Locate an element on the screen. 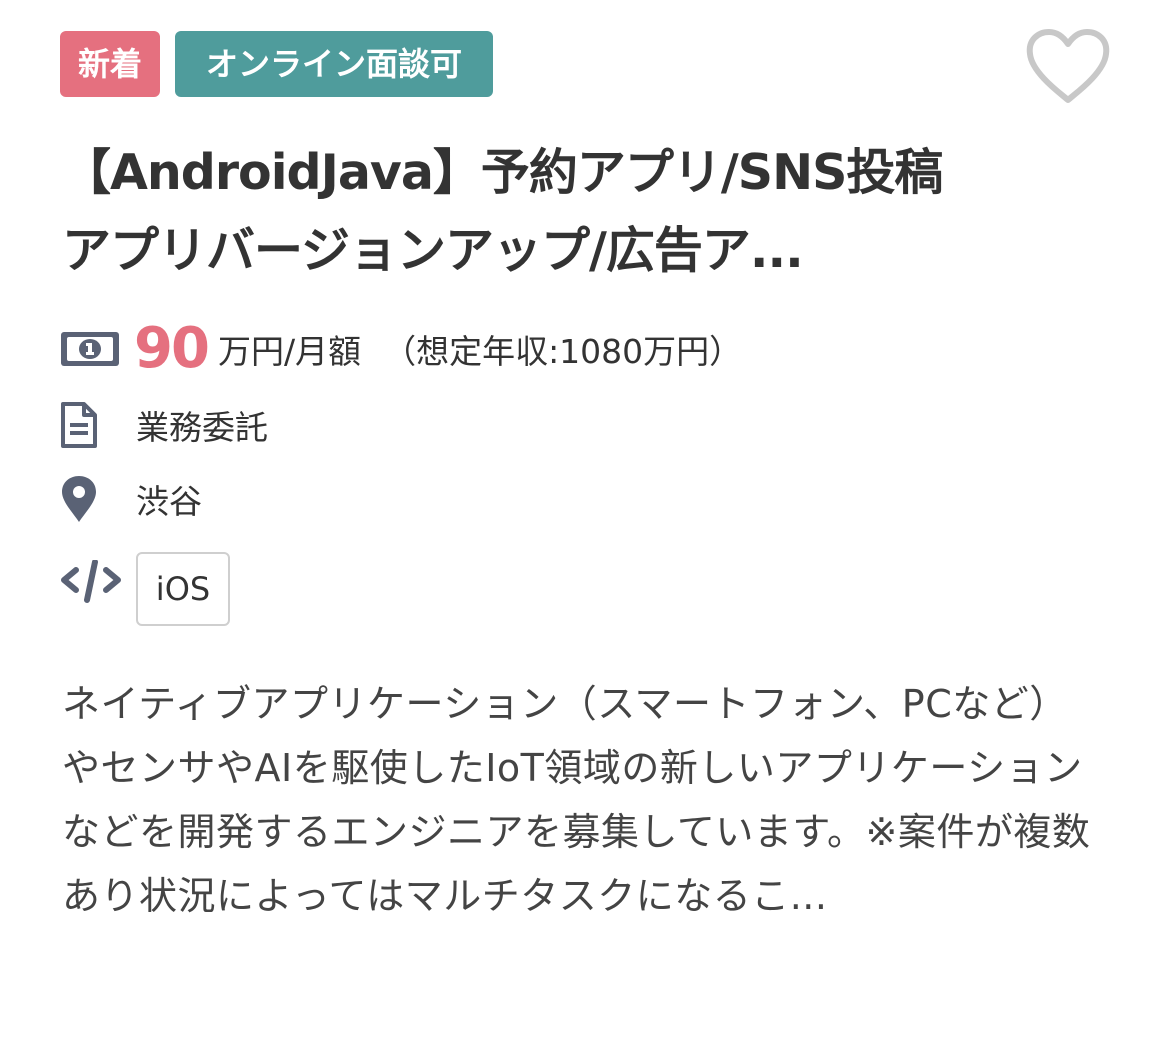  contract-row: 業務委託 is located at coordinates (164, 425).